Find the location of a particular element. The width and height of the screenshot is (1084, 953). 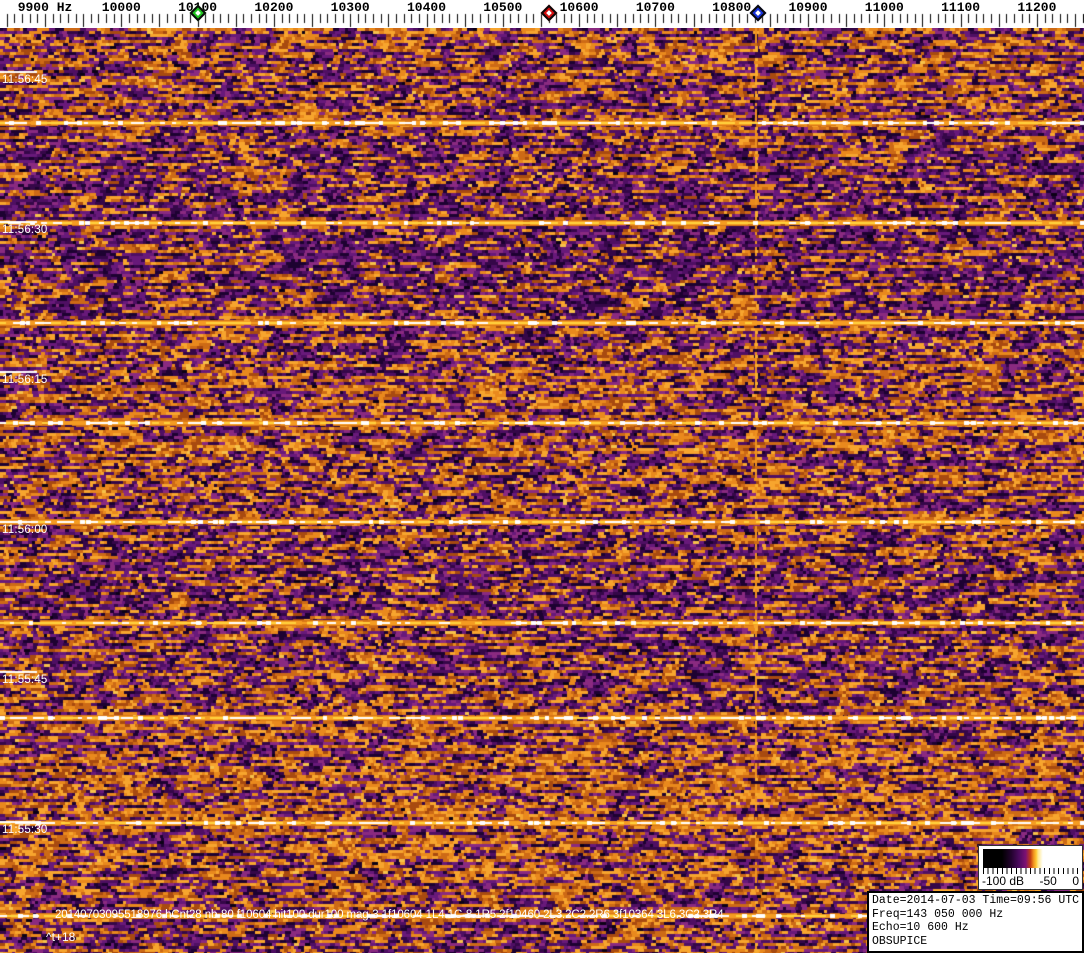

freq-axis-label: 10000 is located at coordinates (121, 7).